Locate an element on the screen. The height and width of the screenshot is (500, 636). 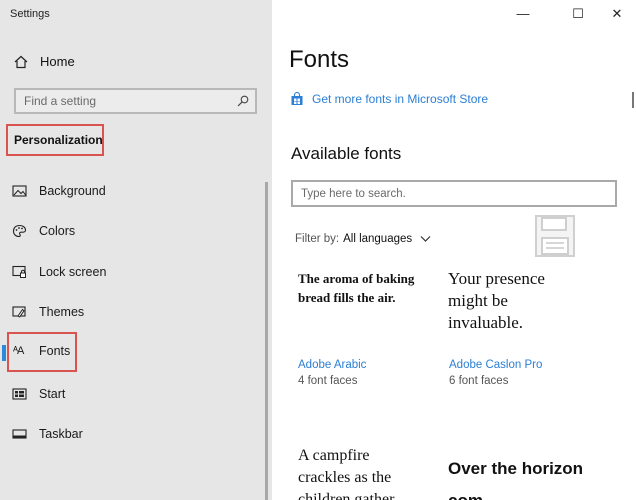
font-name: Adobe Caslon Pro is located at coordinates (495, 365).